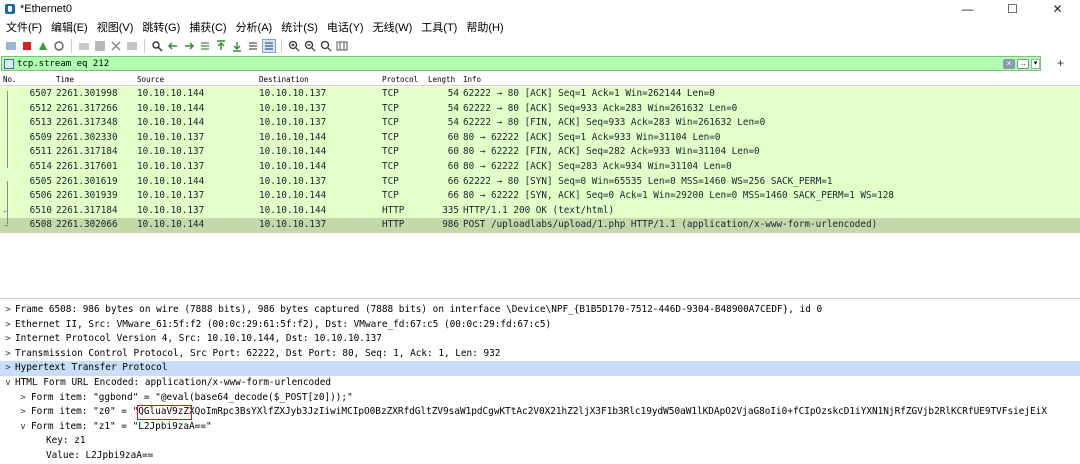 This screenshot has height=464, width=1080. Describe the element at coordinates (400, 80) in the screenshot. I see `column-header-protocol: Protocol` at that location.